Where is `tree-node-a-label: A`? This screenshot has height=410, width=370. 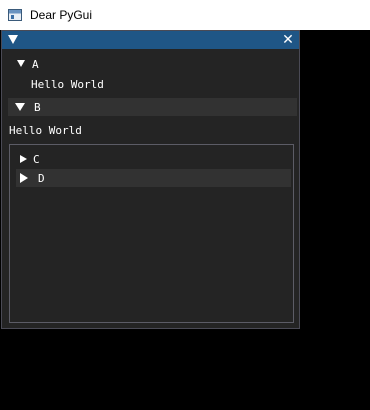
tree-node-a-label: A is located at coordinates (35, 64).